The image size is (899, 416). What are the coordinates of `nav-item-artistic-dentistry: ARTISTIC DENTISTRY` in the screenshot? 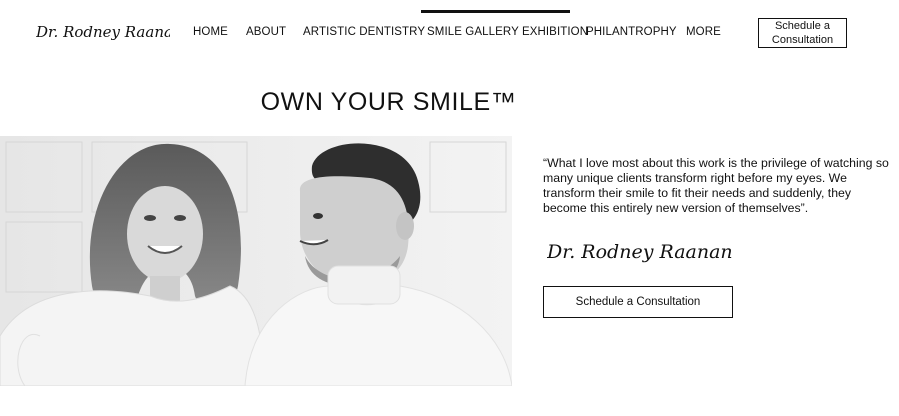 It's located at (364, 32).